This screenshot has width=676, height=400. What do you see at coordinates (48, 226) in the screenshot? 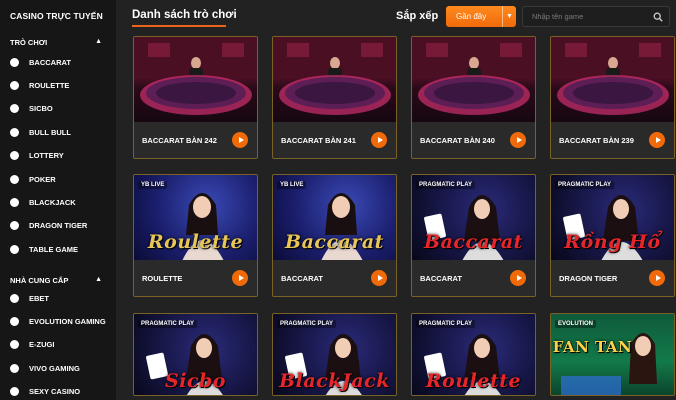
I see `sidebar-item-dragon-tiger: DRAGON TIGER` at bounding box center [48, 226].